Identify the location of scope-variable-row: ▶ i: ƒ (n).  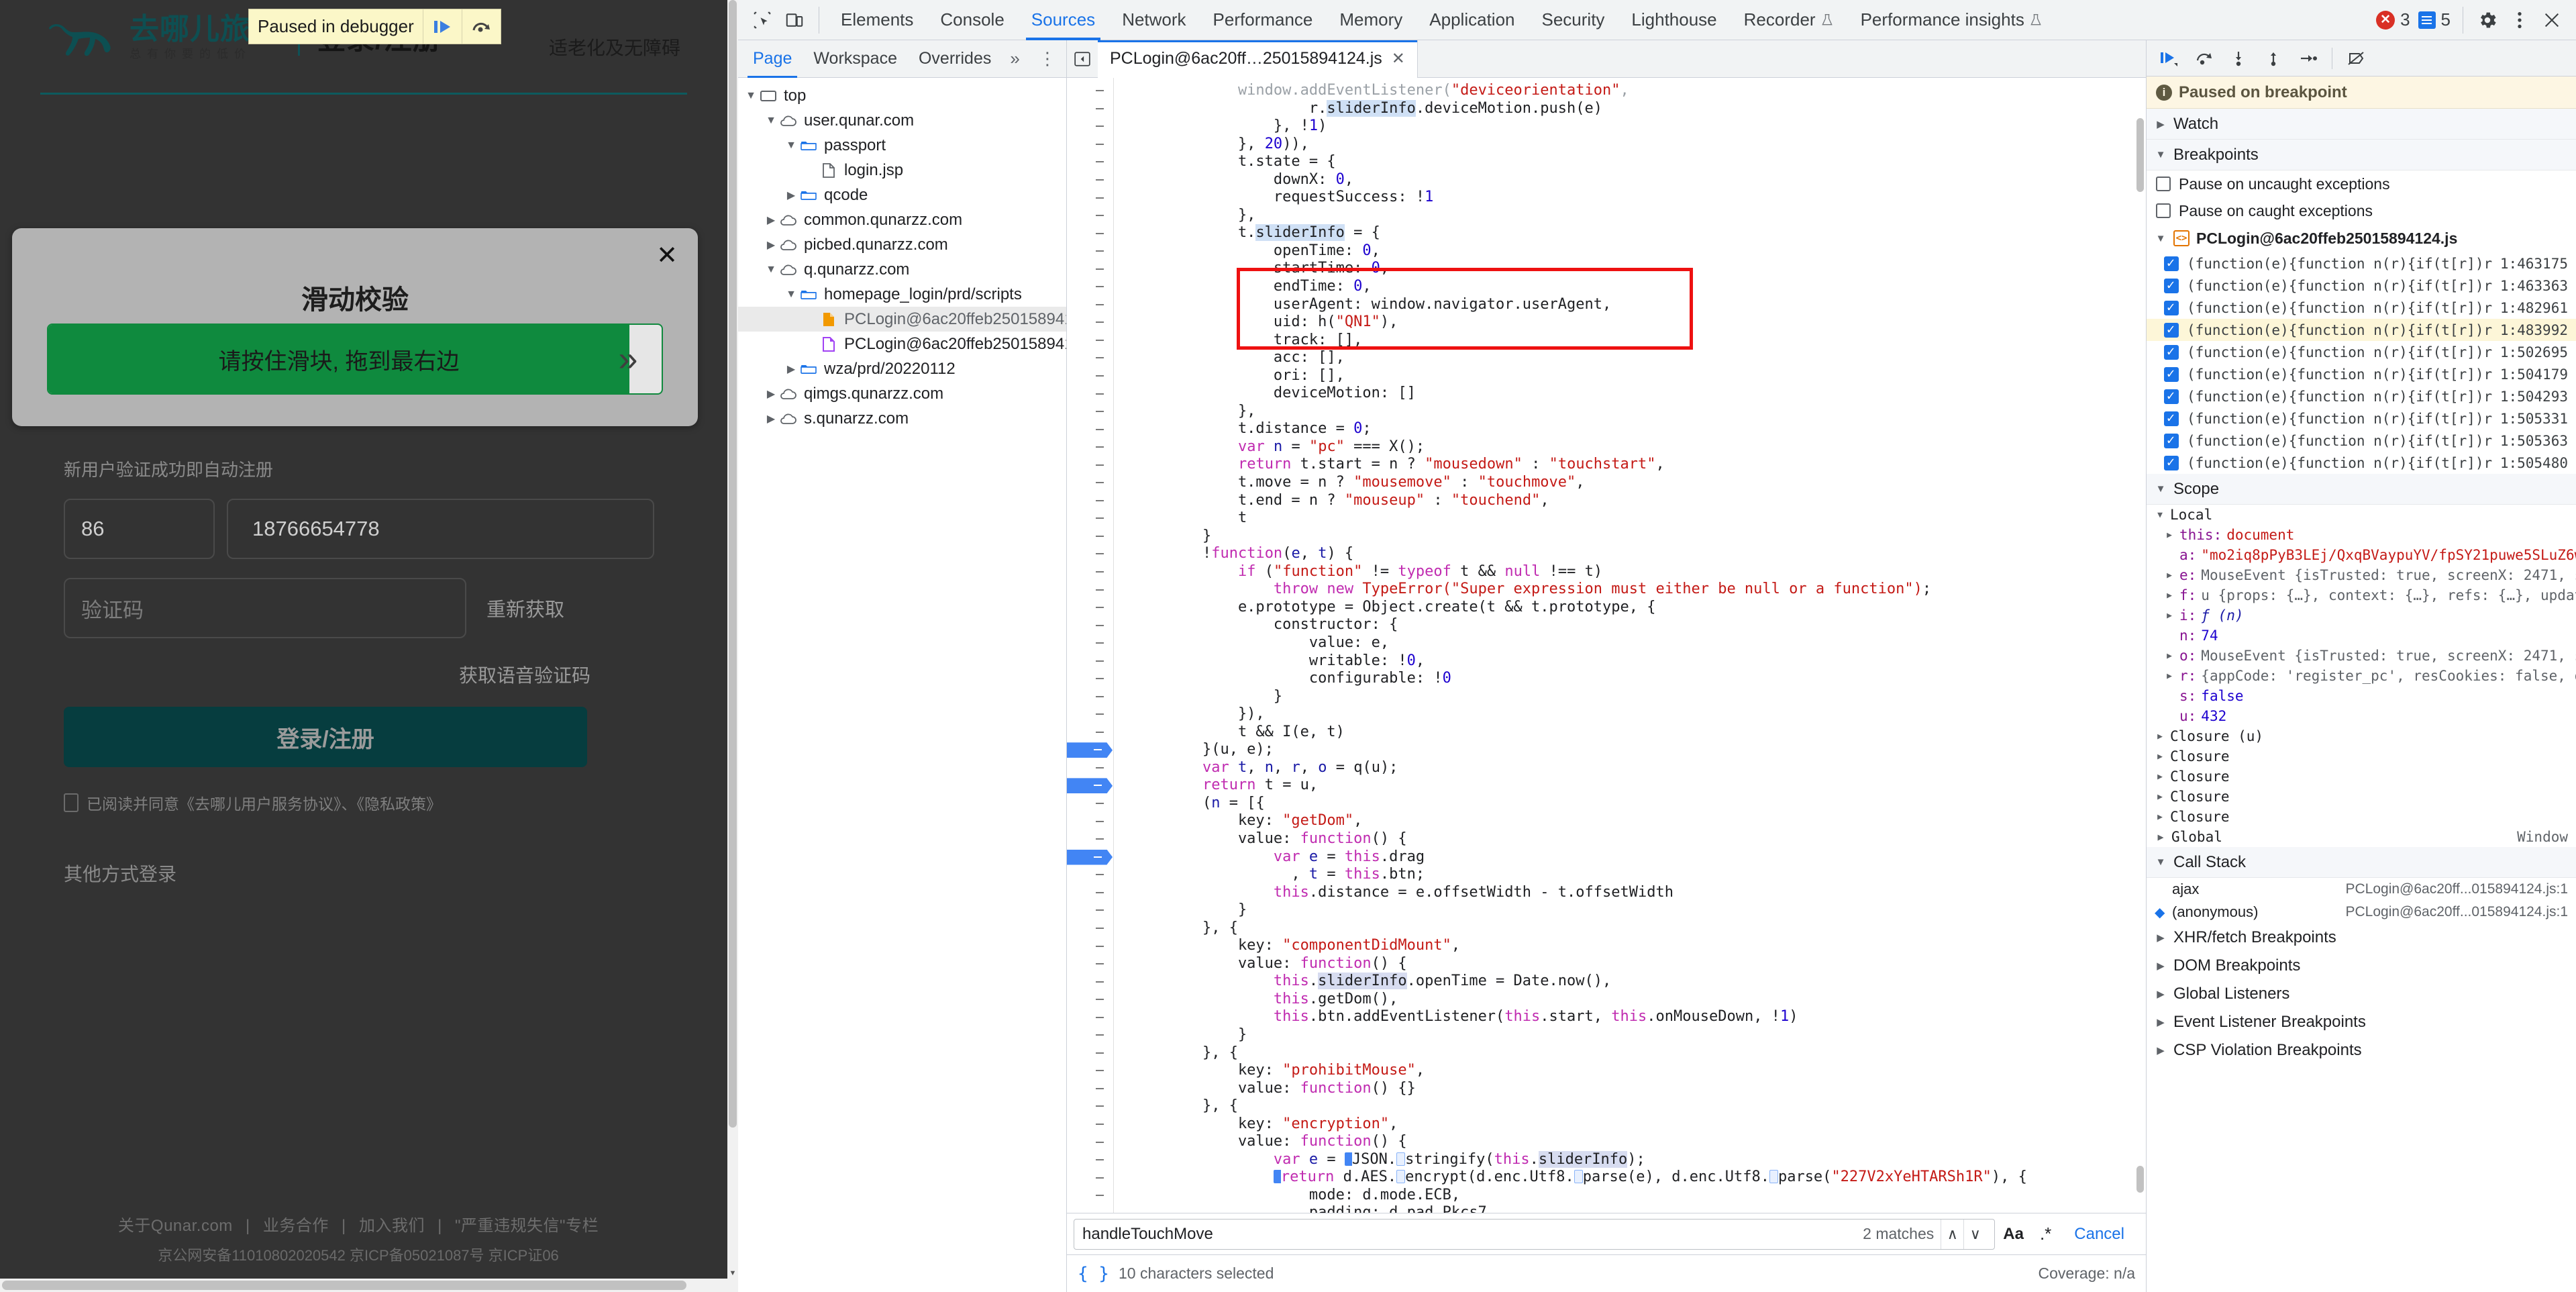
(2361, 616).